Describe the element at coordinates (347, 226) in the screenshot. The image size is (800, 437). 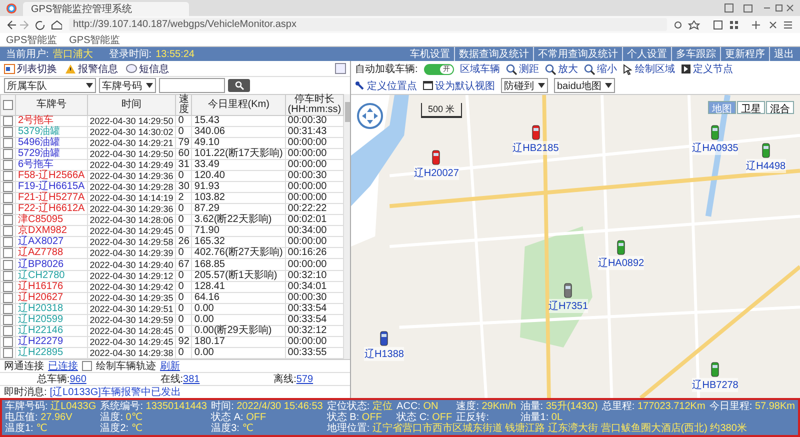
I see `scrollbar` at that location.